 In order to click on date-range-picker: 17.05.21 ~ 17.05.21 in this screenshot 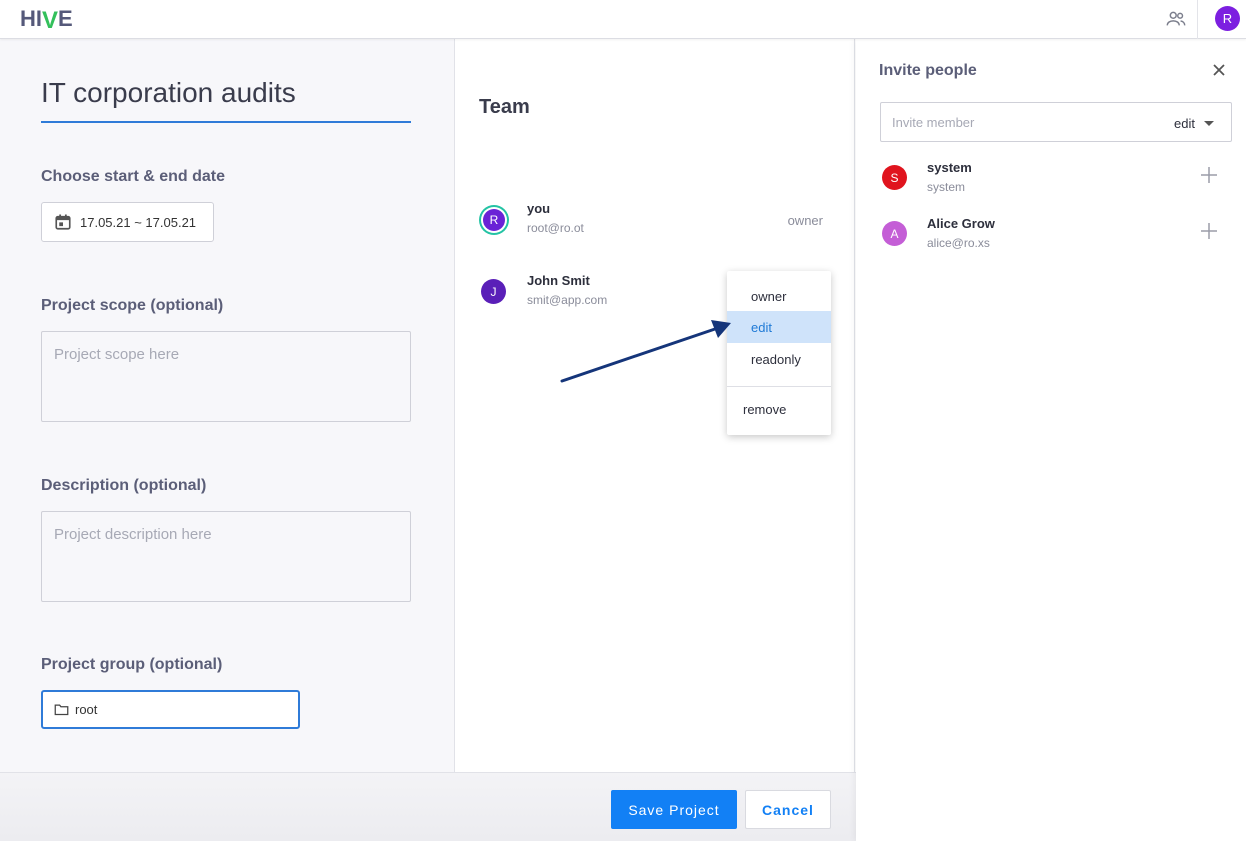, I will do `click(127, 222)`.